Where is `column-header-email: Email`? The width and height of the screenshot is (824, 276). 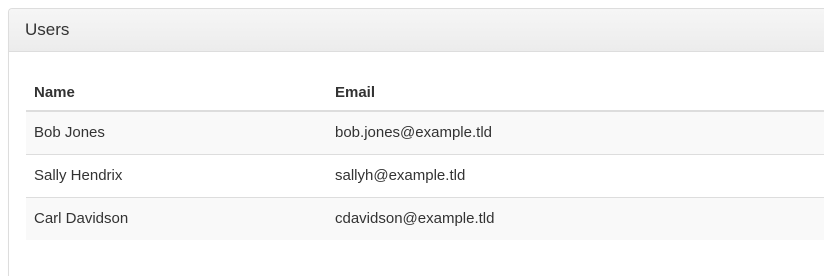 column-header-email: Email is located at coordinates (575, 93).